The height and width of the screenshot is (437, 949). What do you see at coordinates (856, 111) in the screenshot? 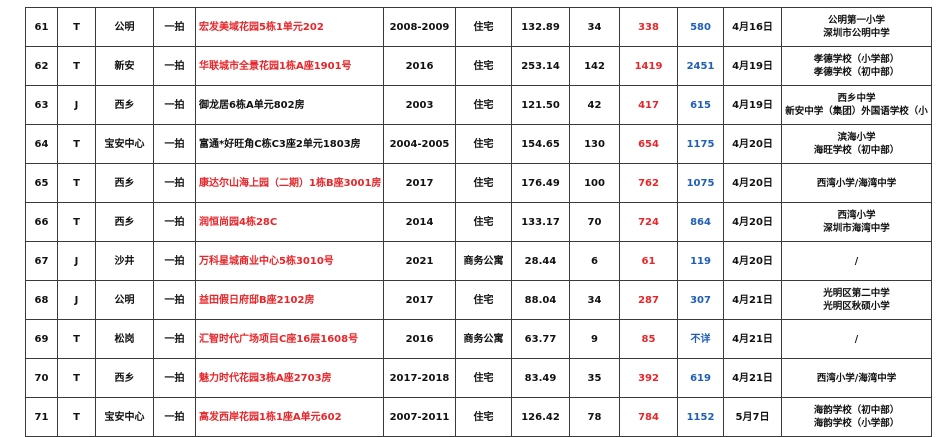
I see `school-name: 新安中学（集团）外国语学校（小` at bounding box center [856, 111].